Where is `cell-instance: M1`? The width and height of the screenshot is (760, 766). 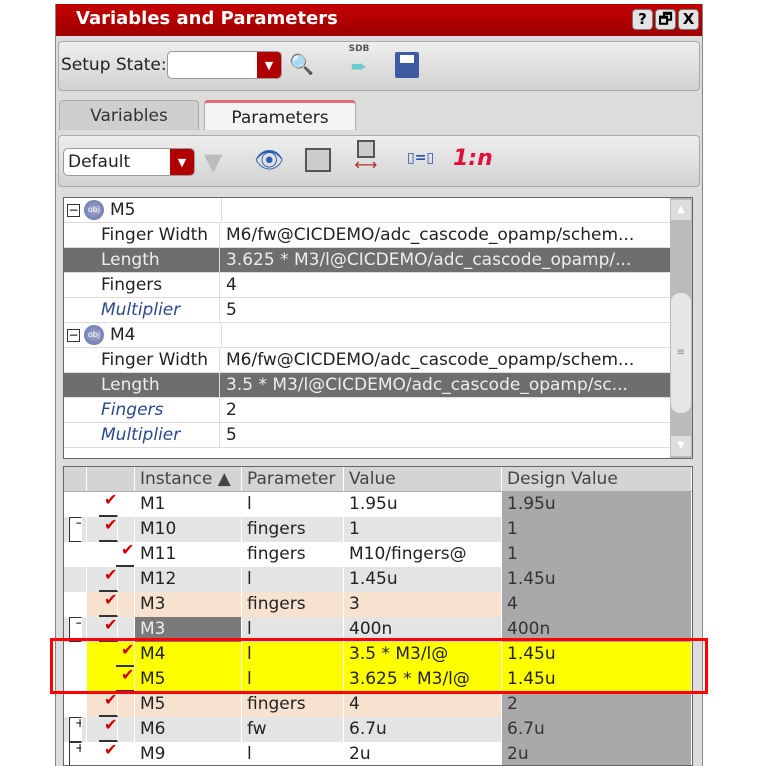 cell-instance: M1 is located at coordinates (188, 504).